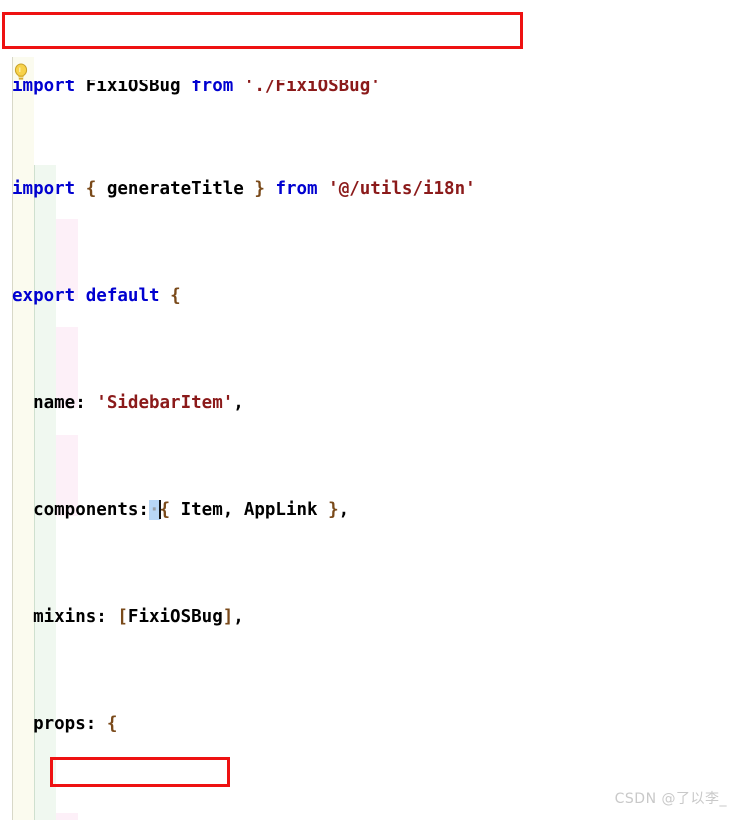 The image size is (737, 820). Describe the element at coordinates (175, 189) in the screenshot. I see `token-generate-title-import: generateTitle` at that location.